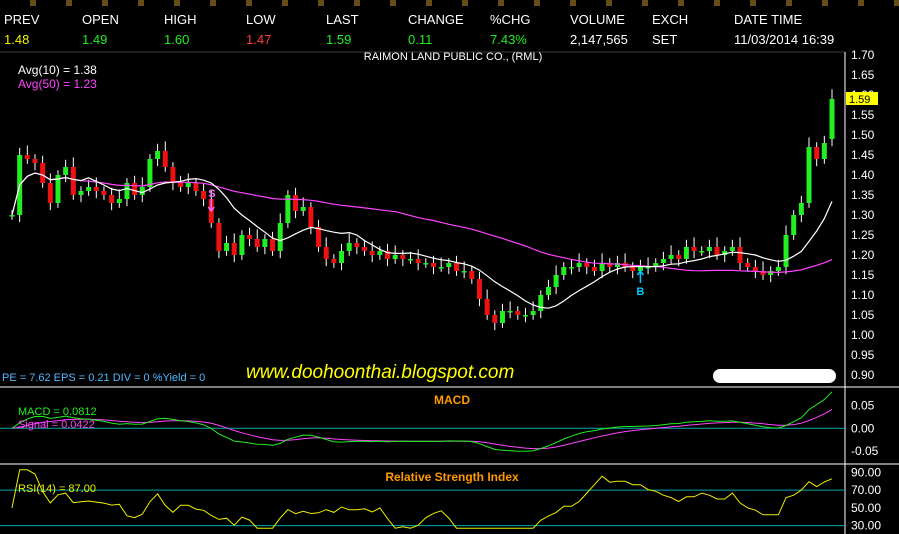 The width and height of the screenshot is (899, 534). What do you see at coordinates (56, 425) in the screenshot?
I see `macd-legend-1: Signal = 0.0422` at bounding box center [56, 425].